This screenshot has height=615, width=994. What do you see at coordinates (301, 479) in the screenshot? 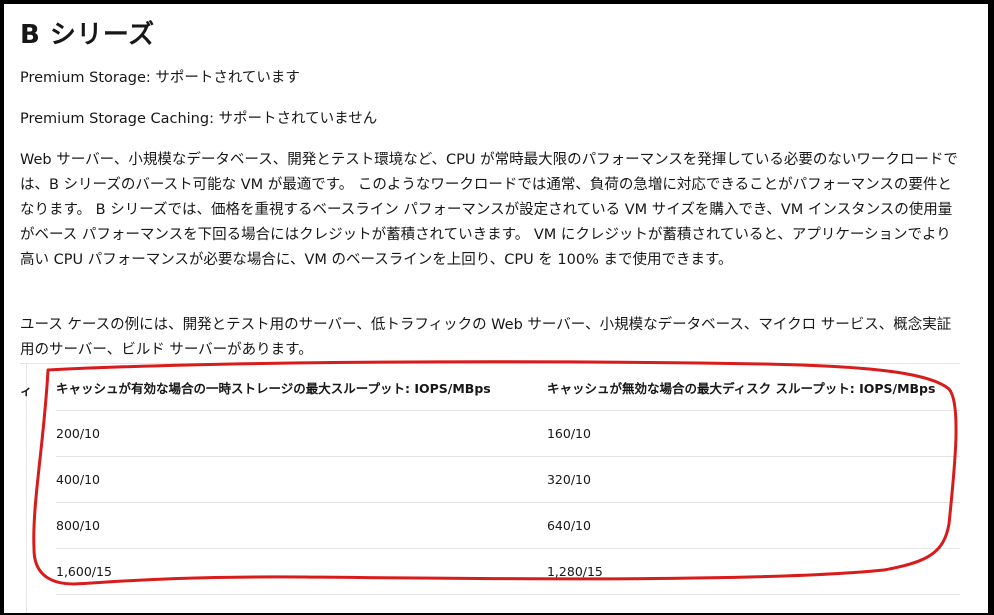
I see `table-cell: 400/10` at bounding box center [301, 479].